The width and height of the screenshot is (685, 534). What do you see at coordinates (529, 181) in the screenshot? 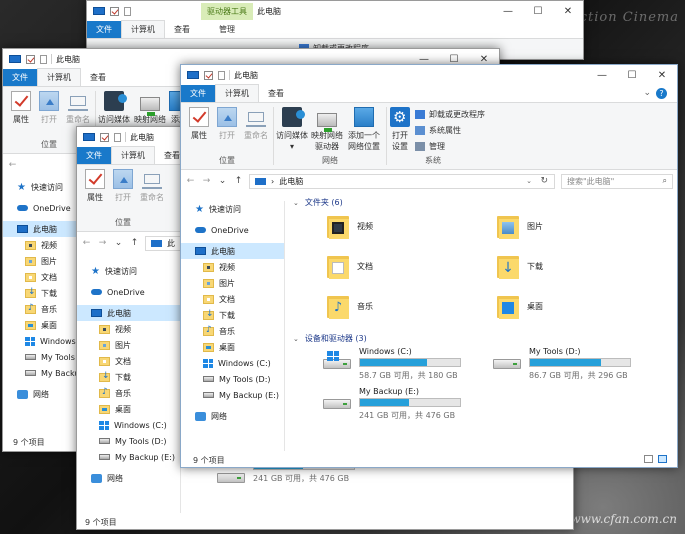
I see `address-dropdown-icon: ⌄` at bounding box center [529, 181].